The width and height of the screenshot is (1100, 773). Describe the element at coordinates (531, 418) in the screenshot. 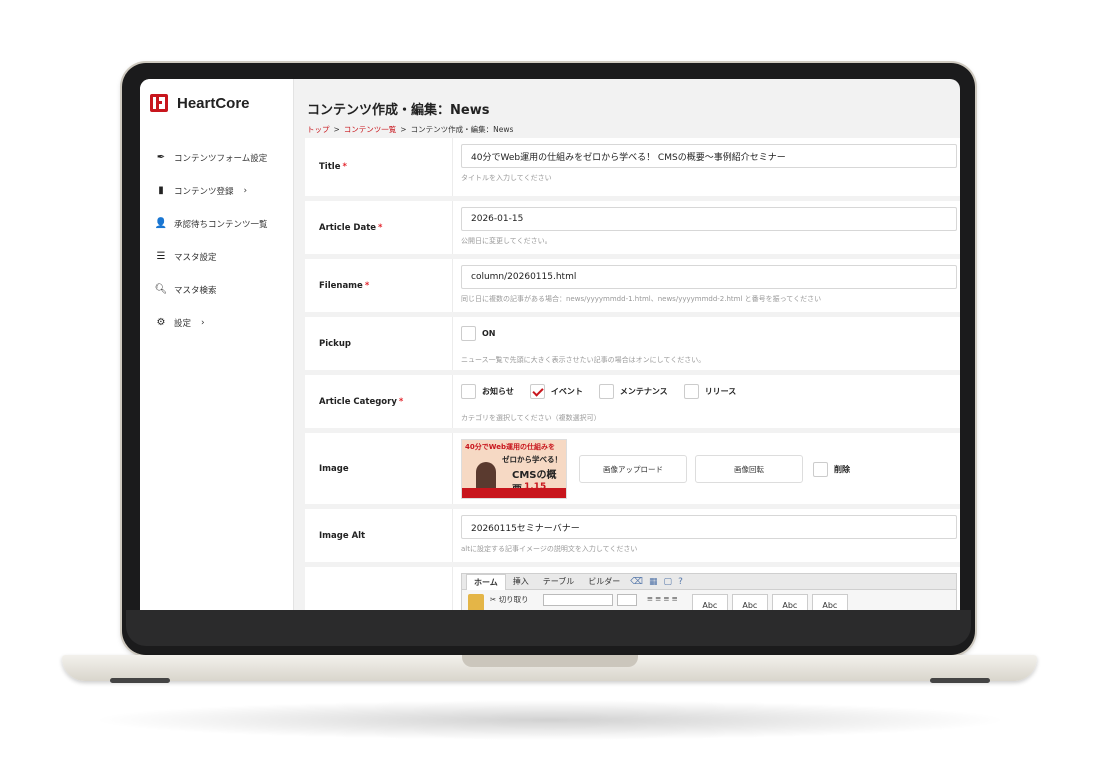

I see `field-help: カテゴリを選択してください（複数選択可）` at that location.